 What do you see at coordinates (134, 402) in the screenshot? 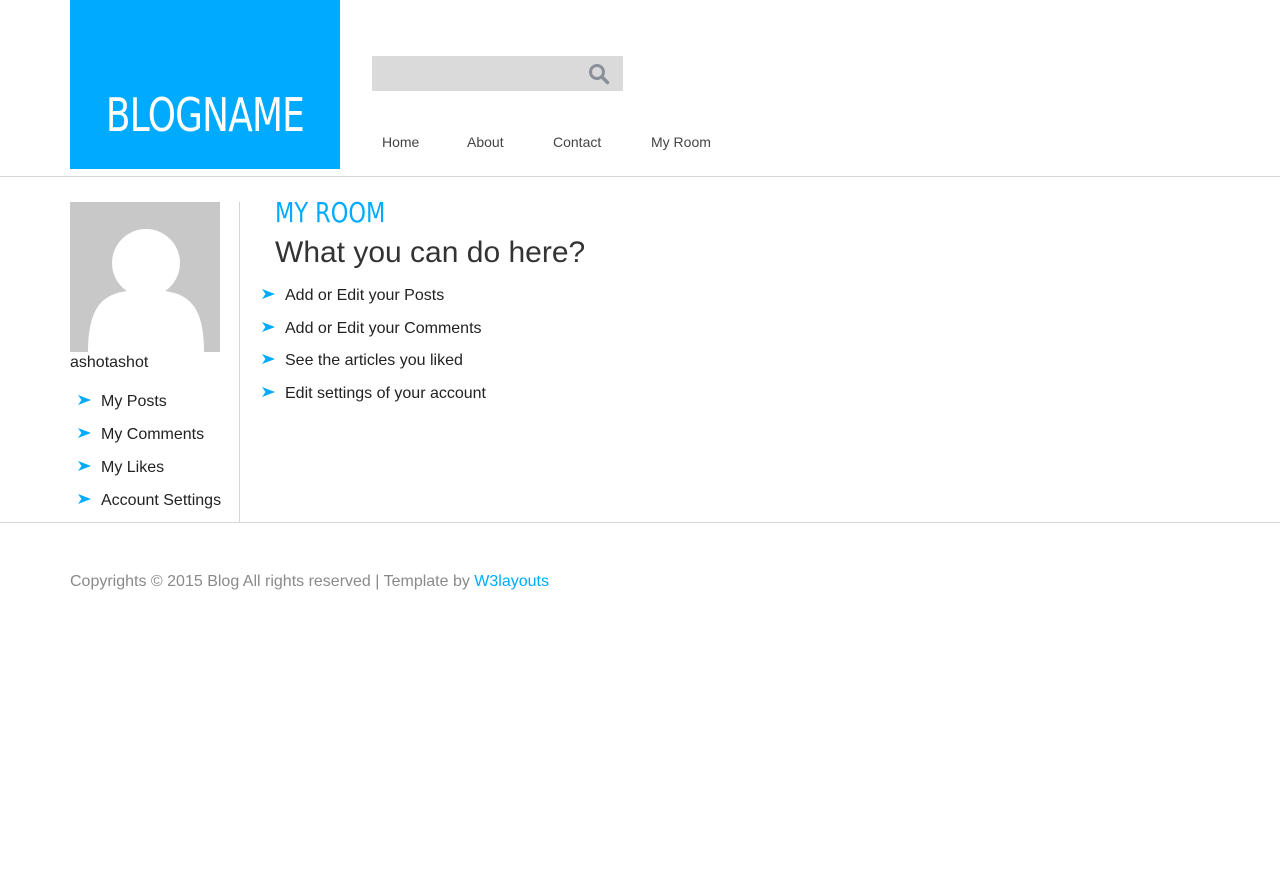
I see `sidebar-link-my-posts: My Posts` at bounding box center [134, 402].